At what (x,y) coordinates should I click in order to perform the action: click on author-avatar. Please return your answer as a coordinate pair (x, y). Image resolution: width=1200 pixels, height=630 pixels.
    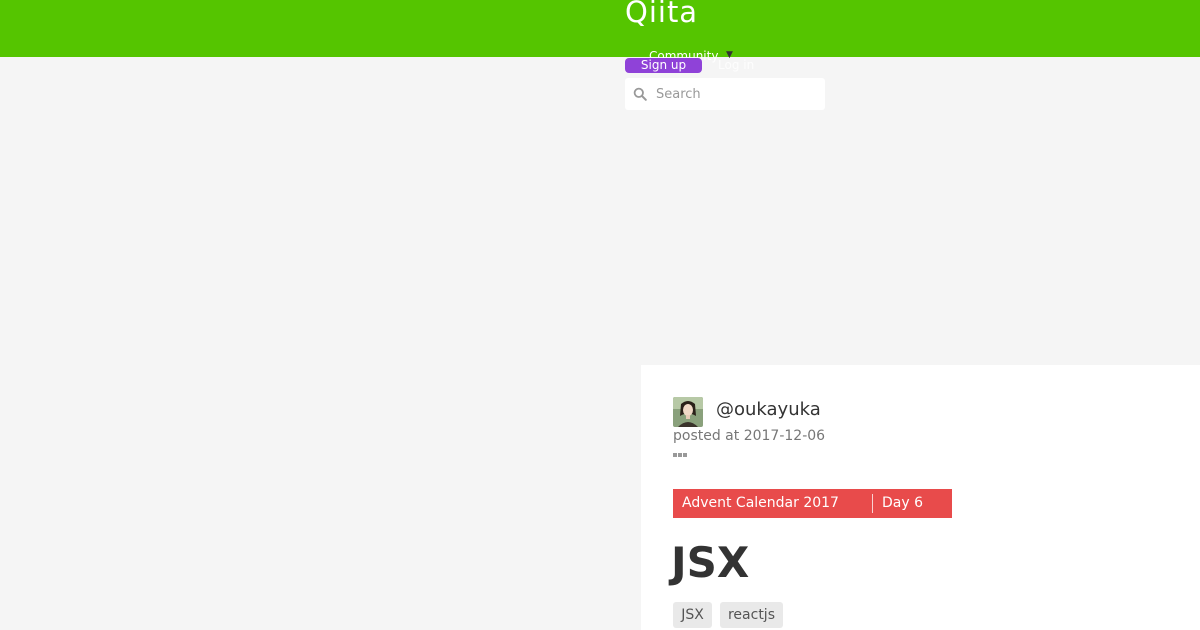
    Looking at the image, I should click on (688, 412).